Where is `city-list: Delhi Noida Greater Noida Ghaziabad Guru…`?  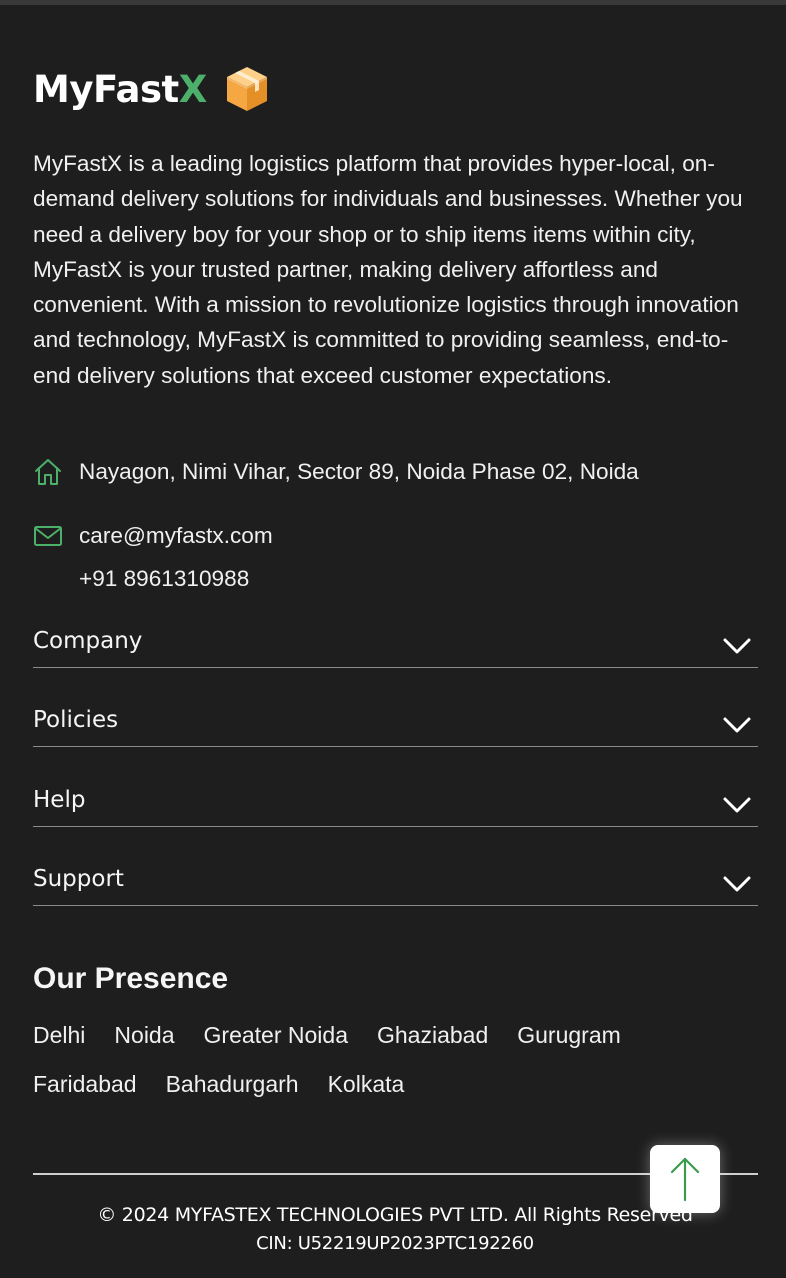 city-list: Delhi Noida Greater Noida Ghaziabad Guru… is located at coordinates (358, 1069).